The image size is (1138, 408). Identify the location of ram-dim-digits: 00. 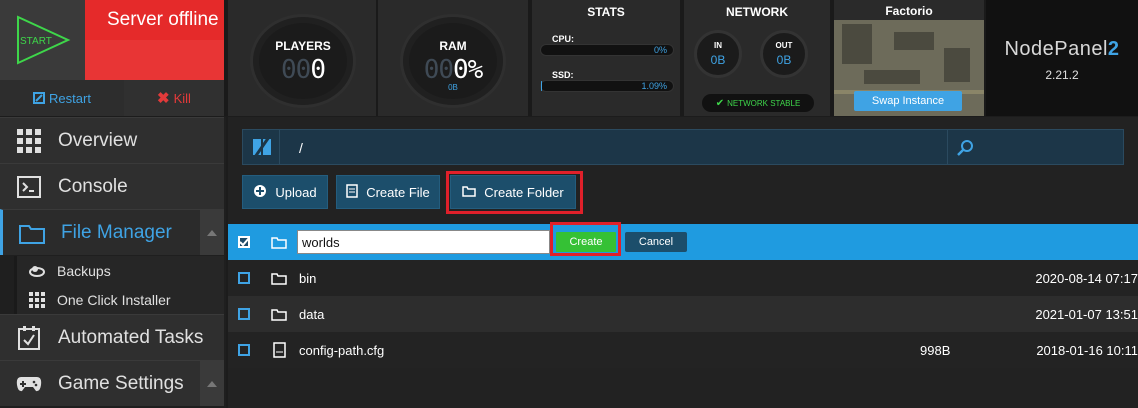
(438, 70).